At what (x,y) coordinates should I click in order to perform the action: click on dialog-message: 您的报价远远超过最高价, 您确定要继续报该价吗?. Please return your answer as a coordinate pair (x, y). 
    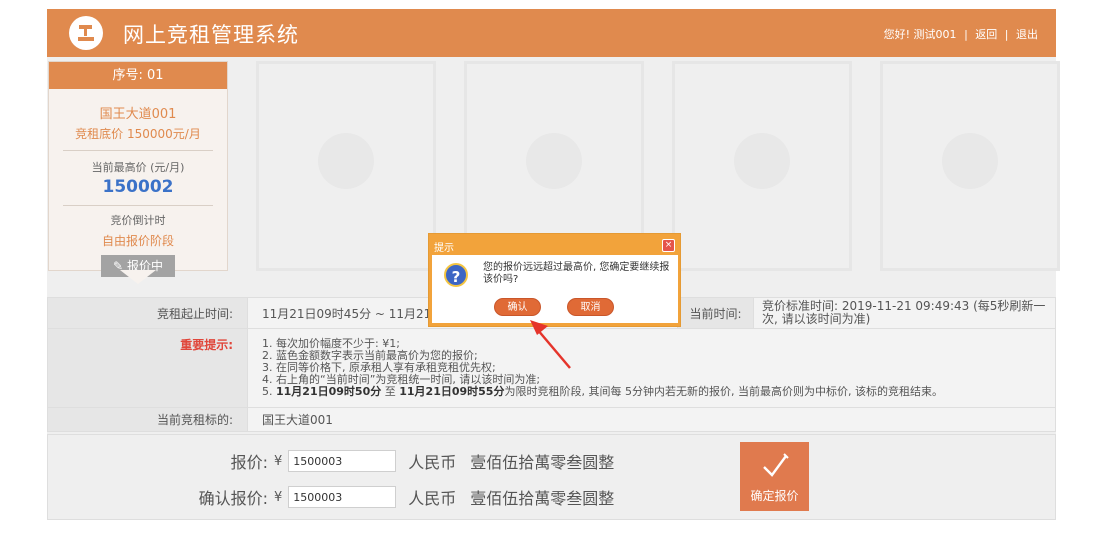
    Looking at the image, I should click on (576, 273).